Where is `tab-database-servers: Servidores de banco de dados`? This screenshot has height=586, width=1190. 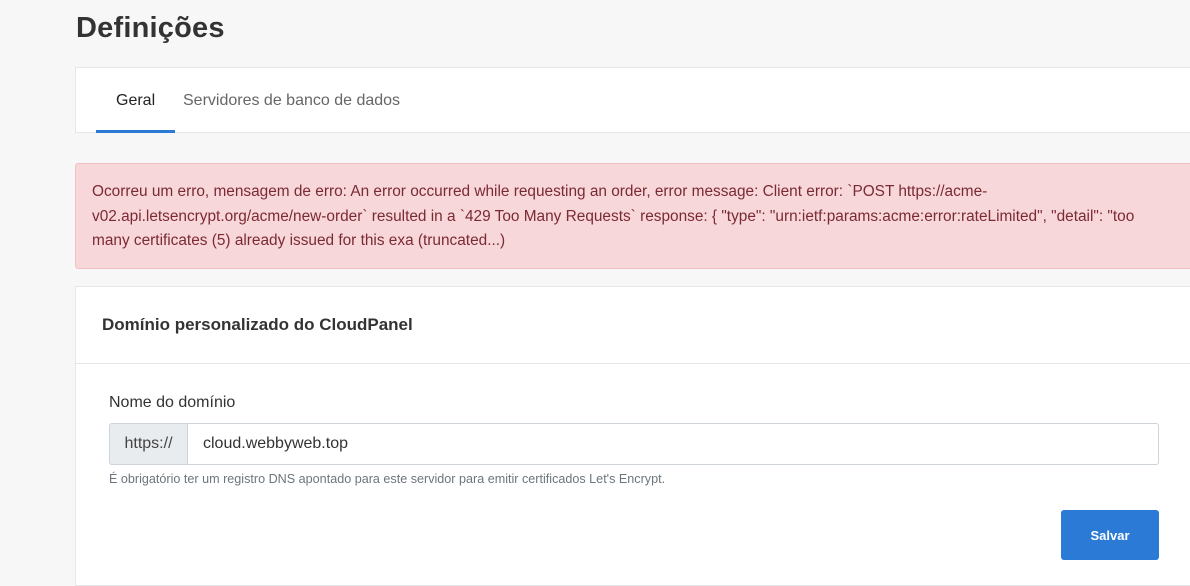
tab-database-servers: Servidores de banco de dados is located at coordinates (291, 100).